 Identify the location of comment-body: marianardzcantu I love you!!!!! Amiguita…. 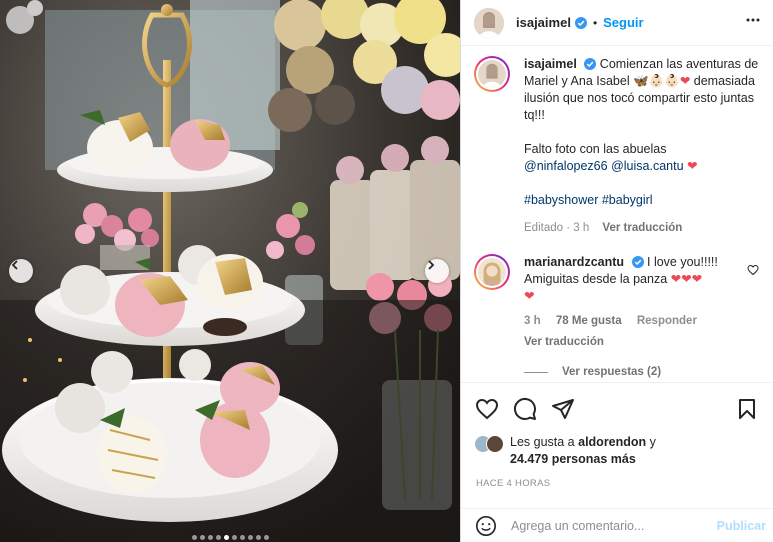
(634, 302).